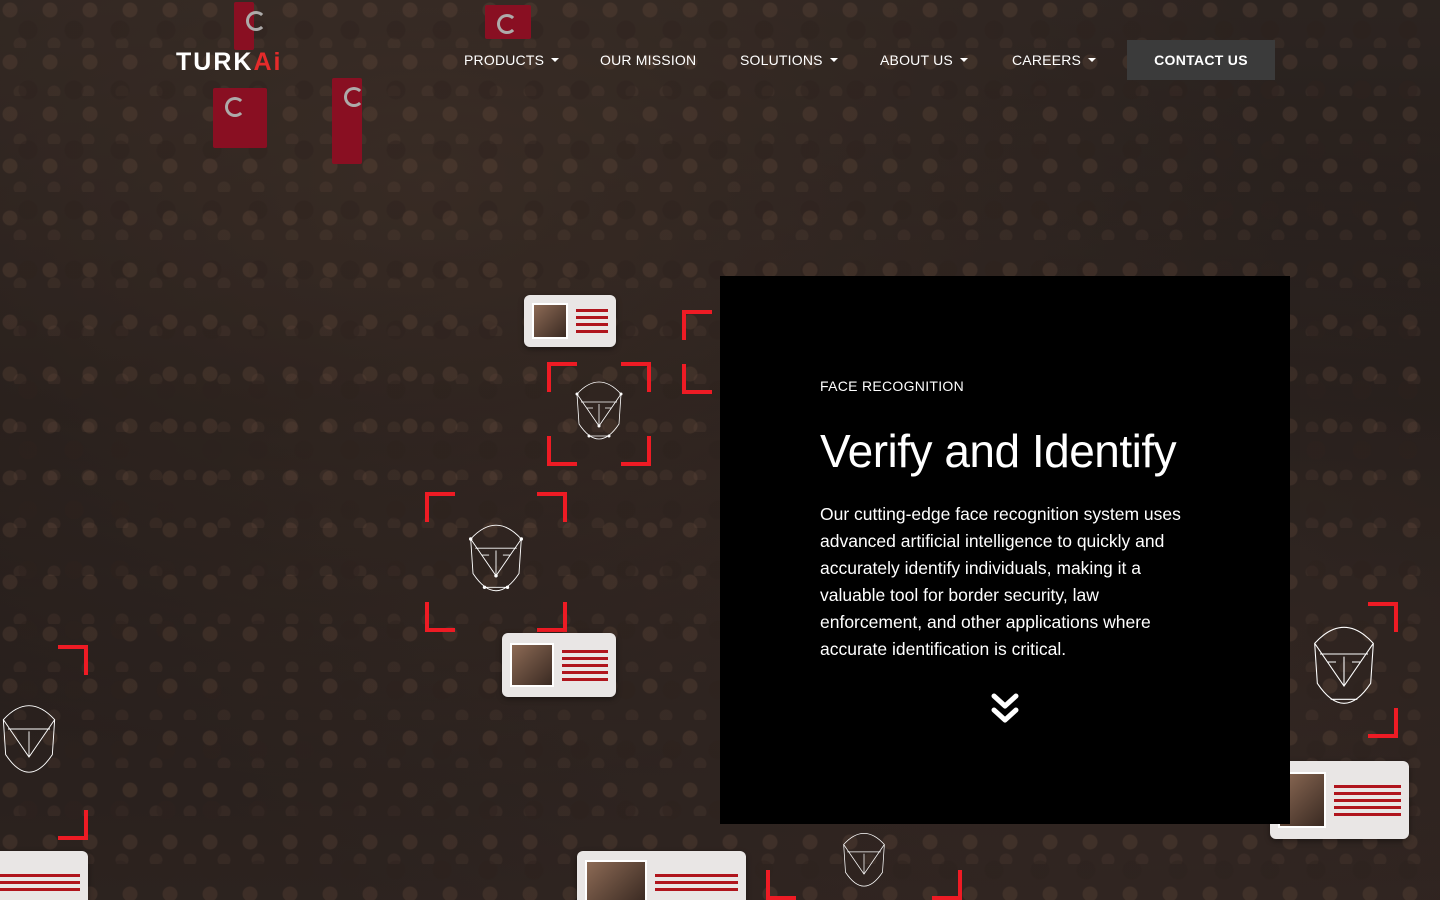 The width and height of the screenshot is (1440, 900). I want to click on nav-products-label: PRODUCTS, so click(504, 60).